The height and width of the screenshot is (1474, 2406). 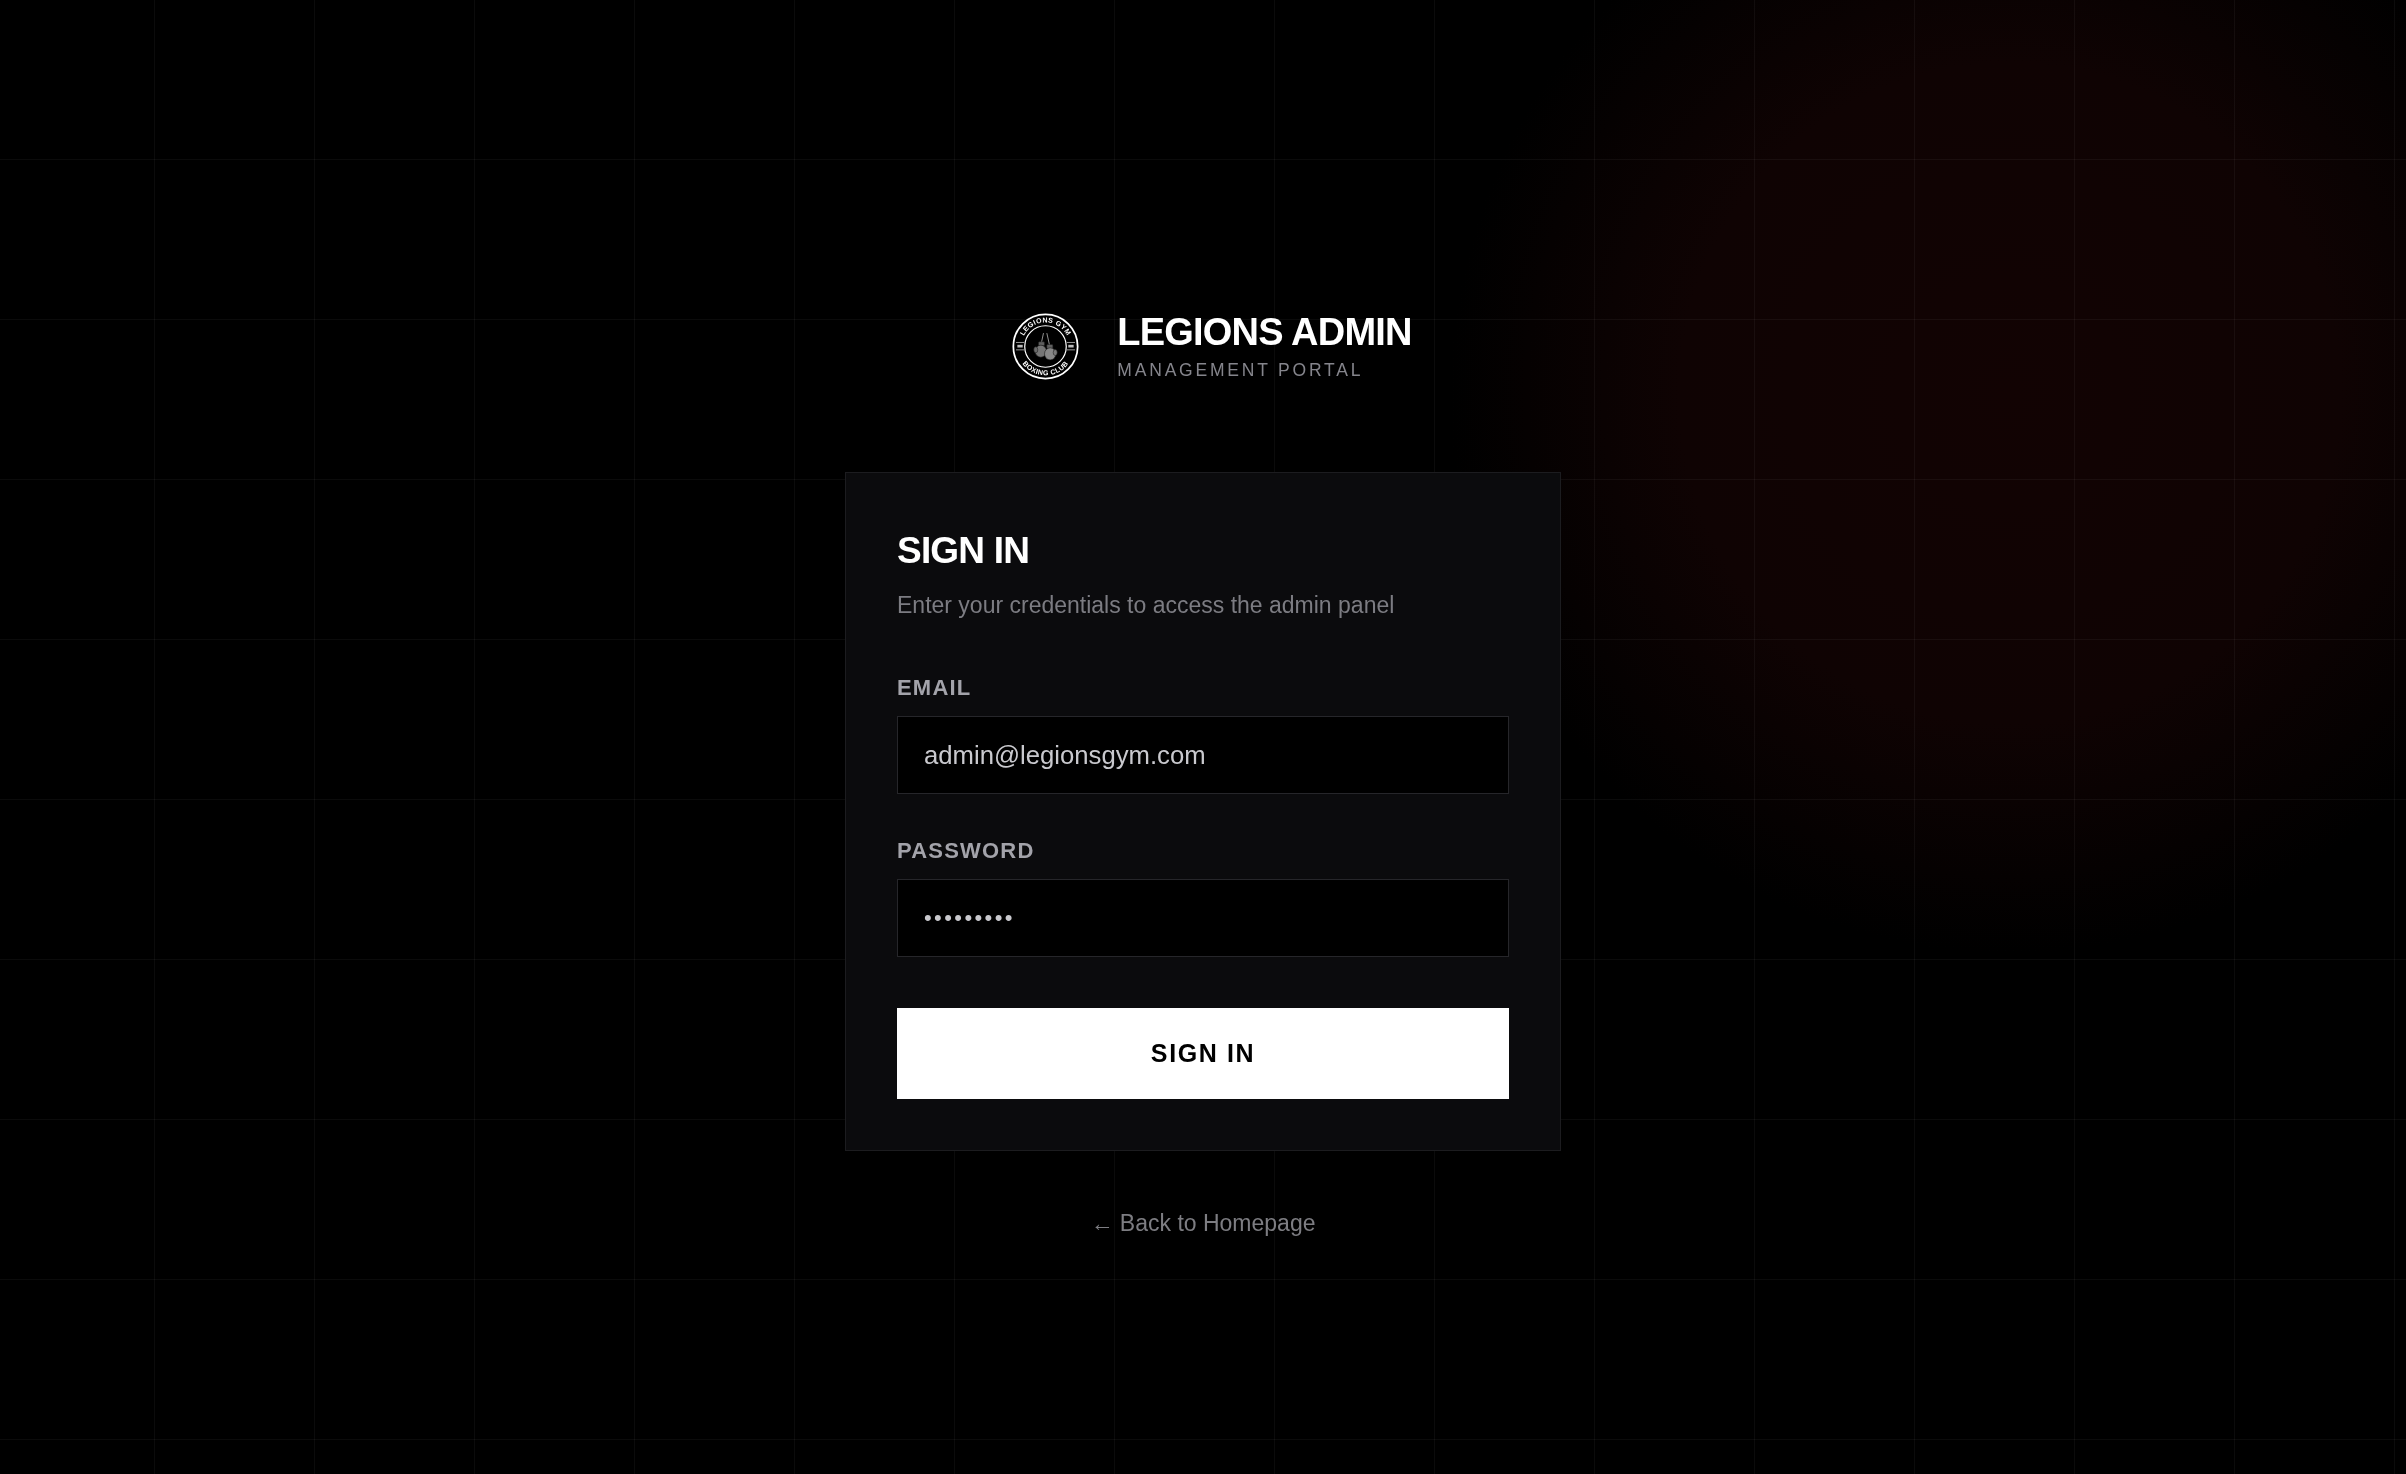 I want to click on field-label: EMAIL, so click(x=935, y=688).